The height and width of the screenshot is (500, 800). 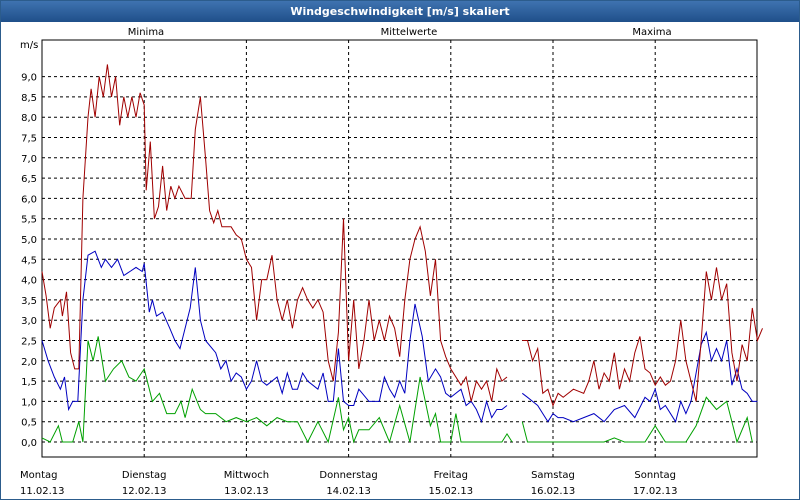 I want to click on y-tick-label: 1,5, so click(x=29, y=382).